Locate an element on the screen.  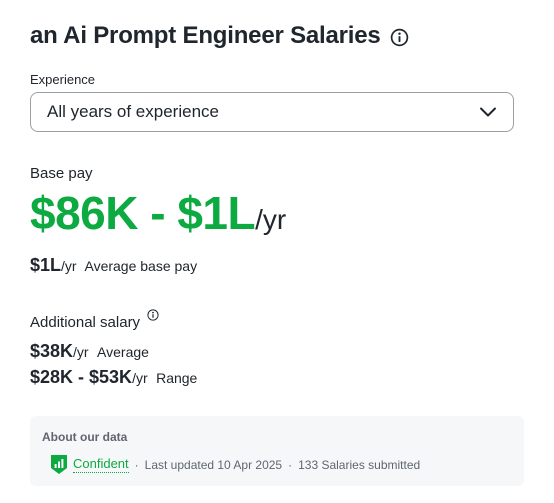
title-row: an Ai Prompt Engineer Salaries is located at coordinates (219, 36).